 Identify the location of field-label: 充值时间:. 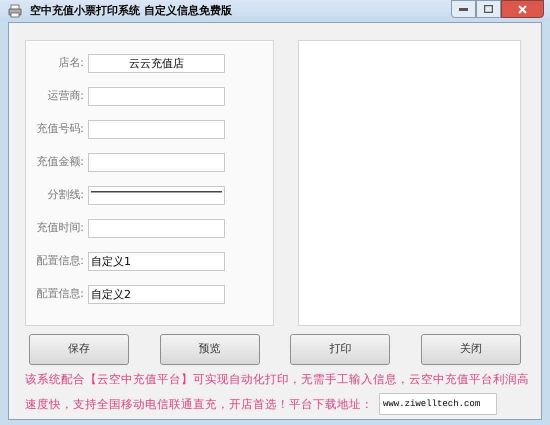
(60, 228).